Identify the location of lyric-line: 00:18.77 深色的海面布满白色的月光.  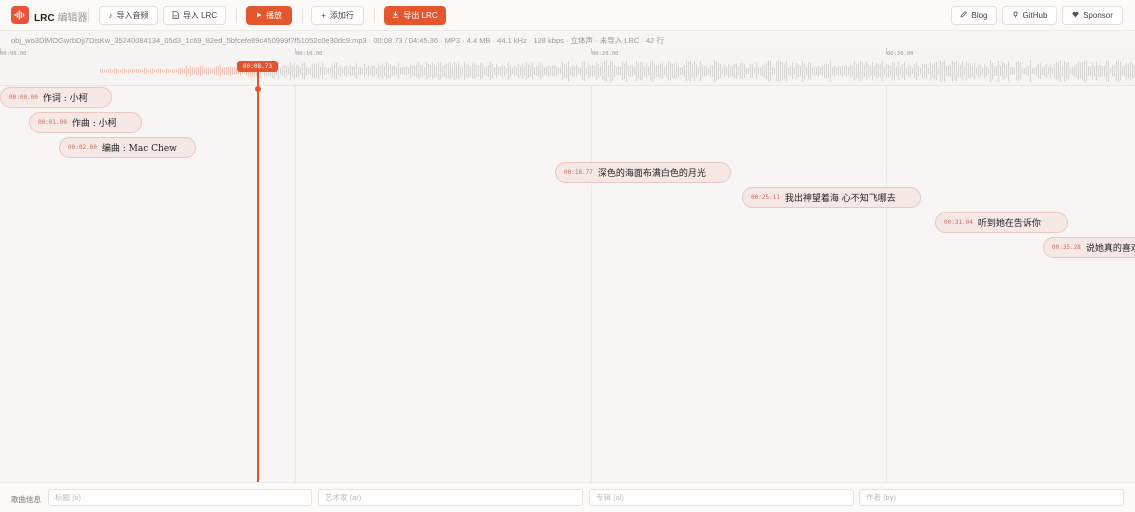
(643, 172).